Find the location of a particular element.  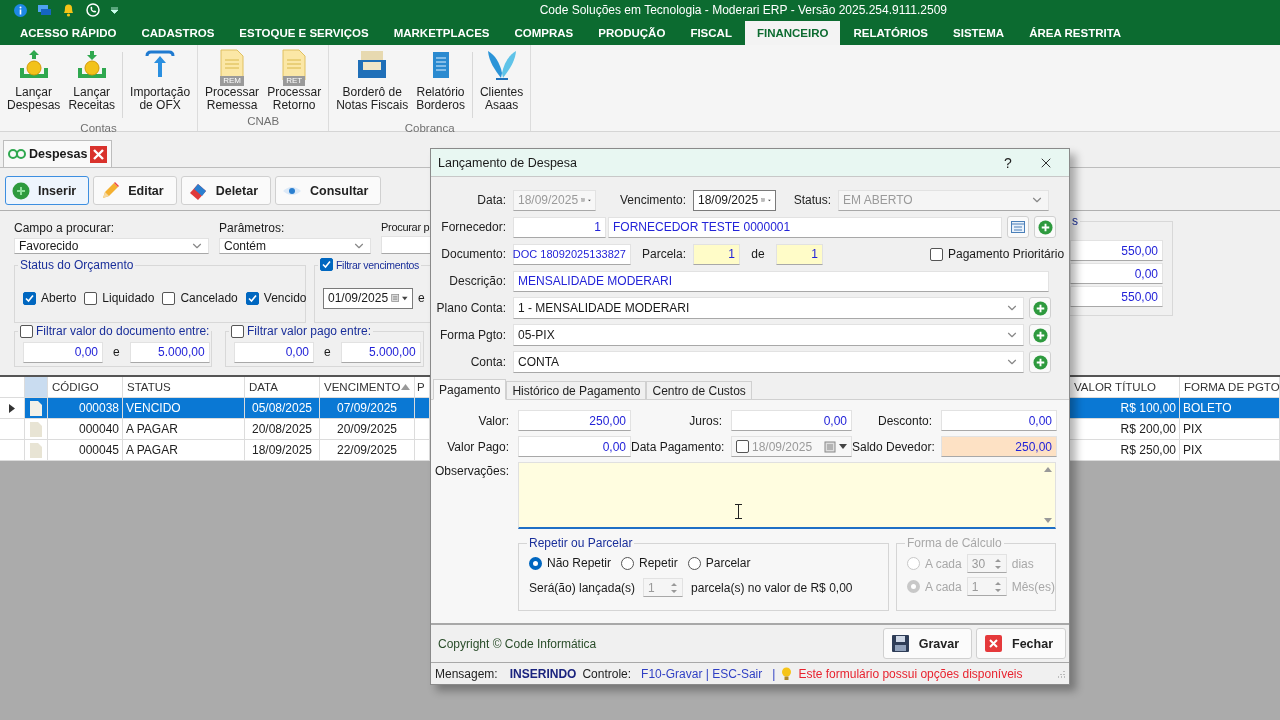

number-field: 250,00 is located at coordinates (574, 420).